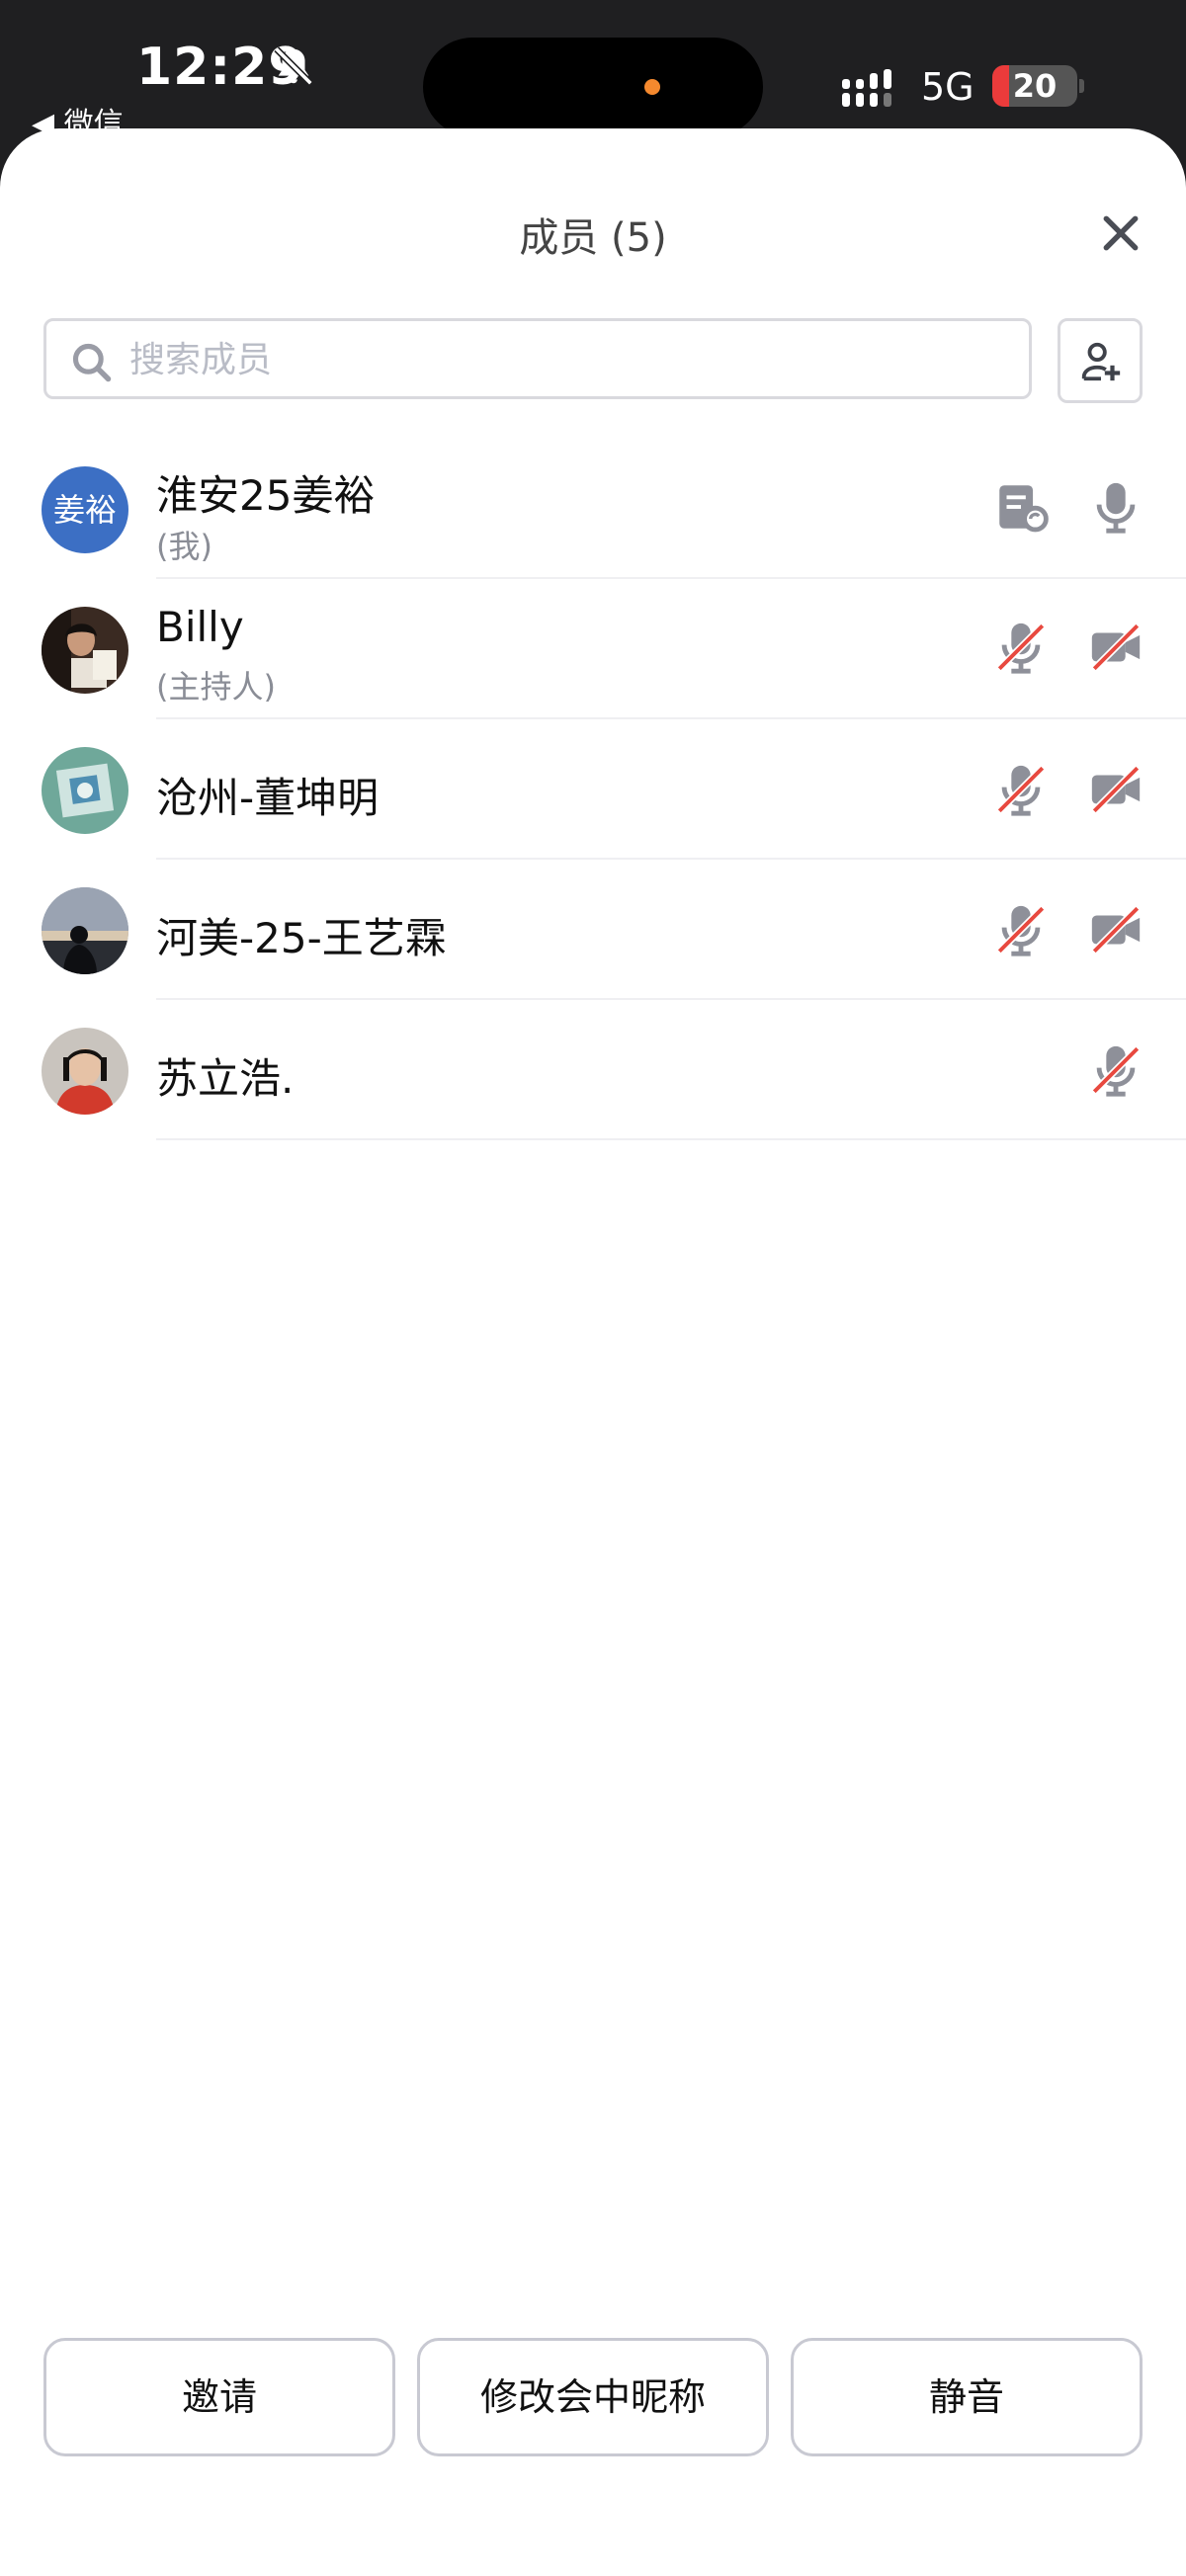 The image size is (1186, 2576). What do you see at coordinates (1115, 507) in the screenshot?
I see `microphone-icon` at bounding box center [1115, 507].